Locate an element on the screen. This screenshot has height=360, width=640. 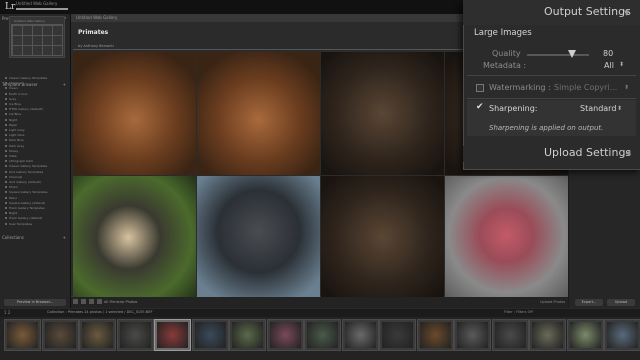
gallery-photo-capuchin-on-rope is located at coordinates (382, 113).